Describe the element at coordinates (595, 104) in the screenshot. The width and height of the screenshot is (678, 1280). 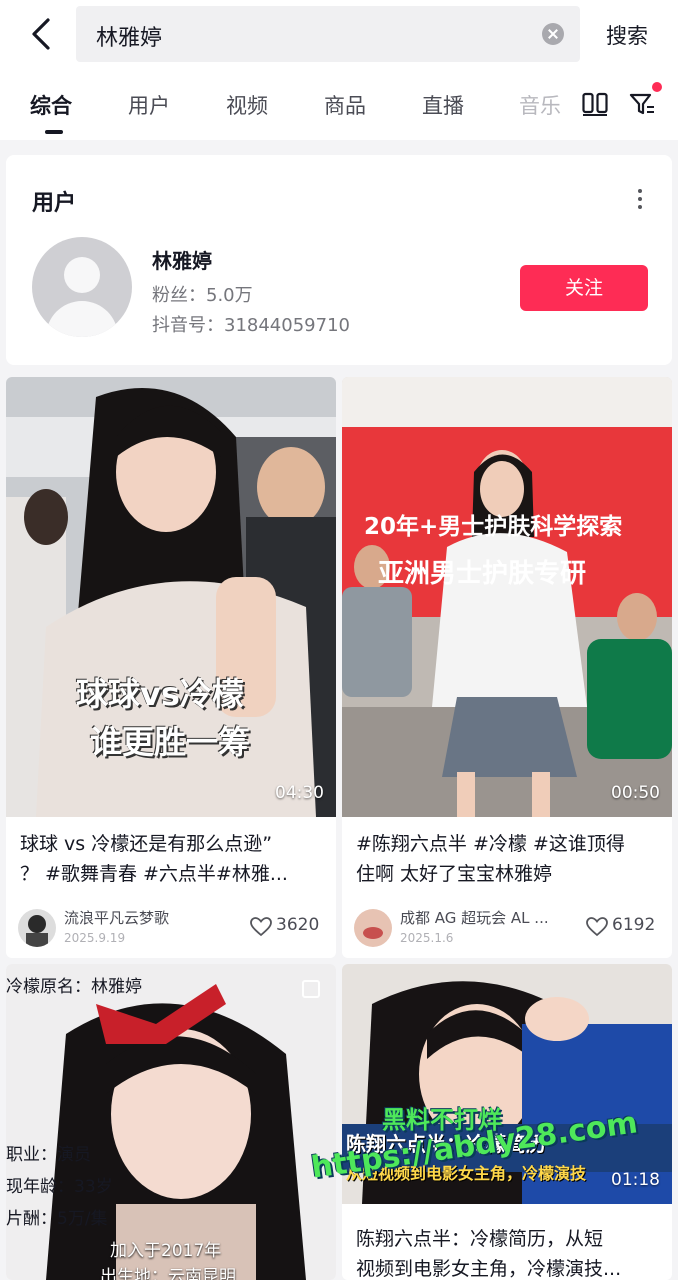
I see `layout-toggle-icon` at that location.